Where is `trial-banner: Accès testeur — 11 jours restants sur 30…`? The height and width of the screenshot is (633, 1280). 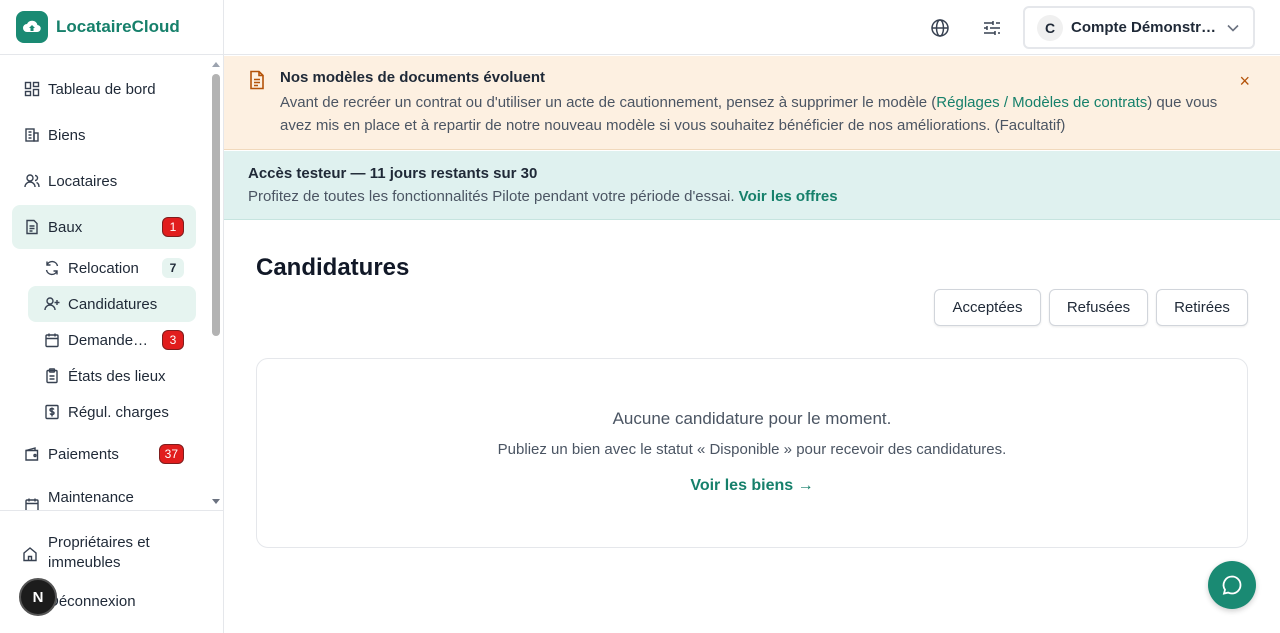 trial-banner: Accès testeur — 11 jours restants sur 30… is located at coordinates (752, 185).